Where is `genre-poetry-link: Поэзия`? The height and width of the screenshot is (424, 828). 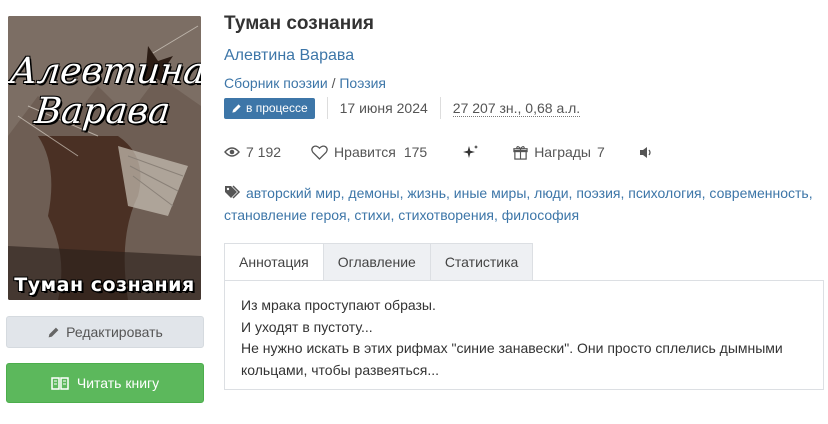 genre-poetry-link: Поэзия is located at coordinates (362, 83).